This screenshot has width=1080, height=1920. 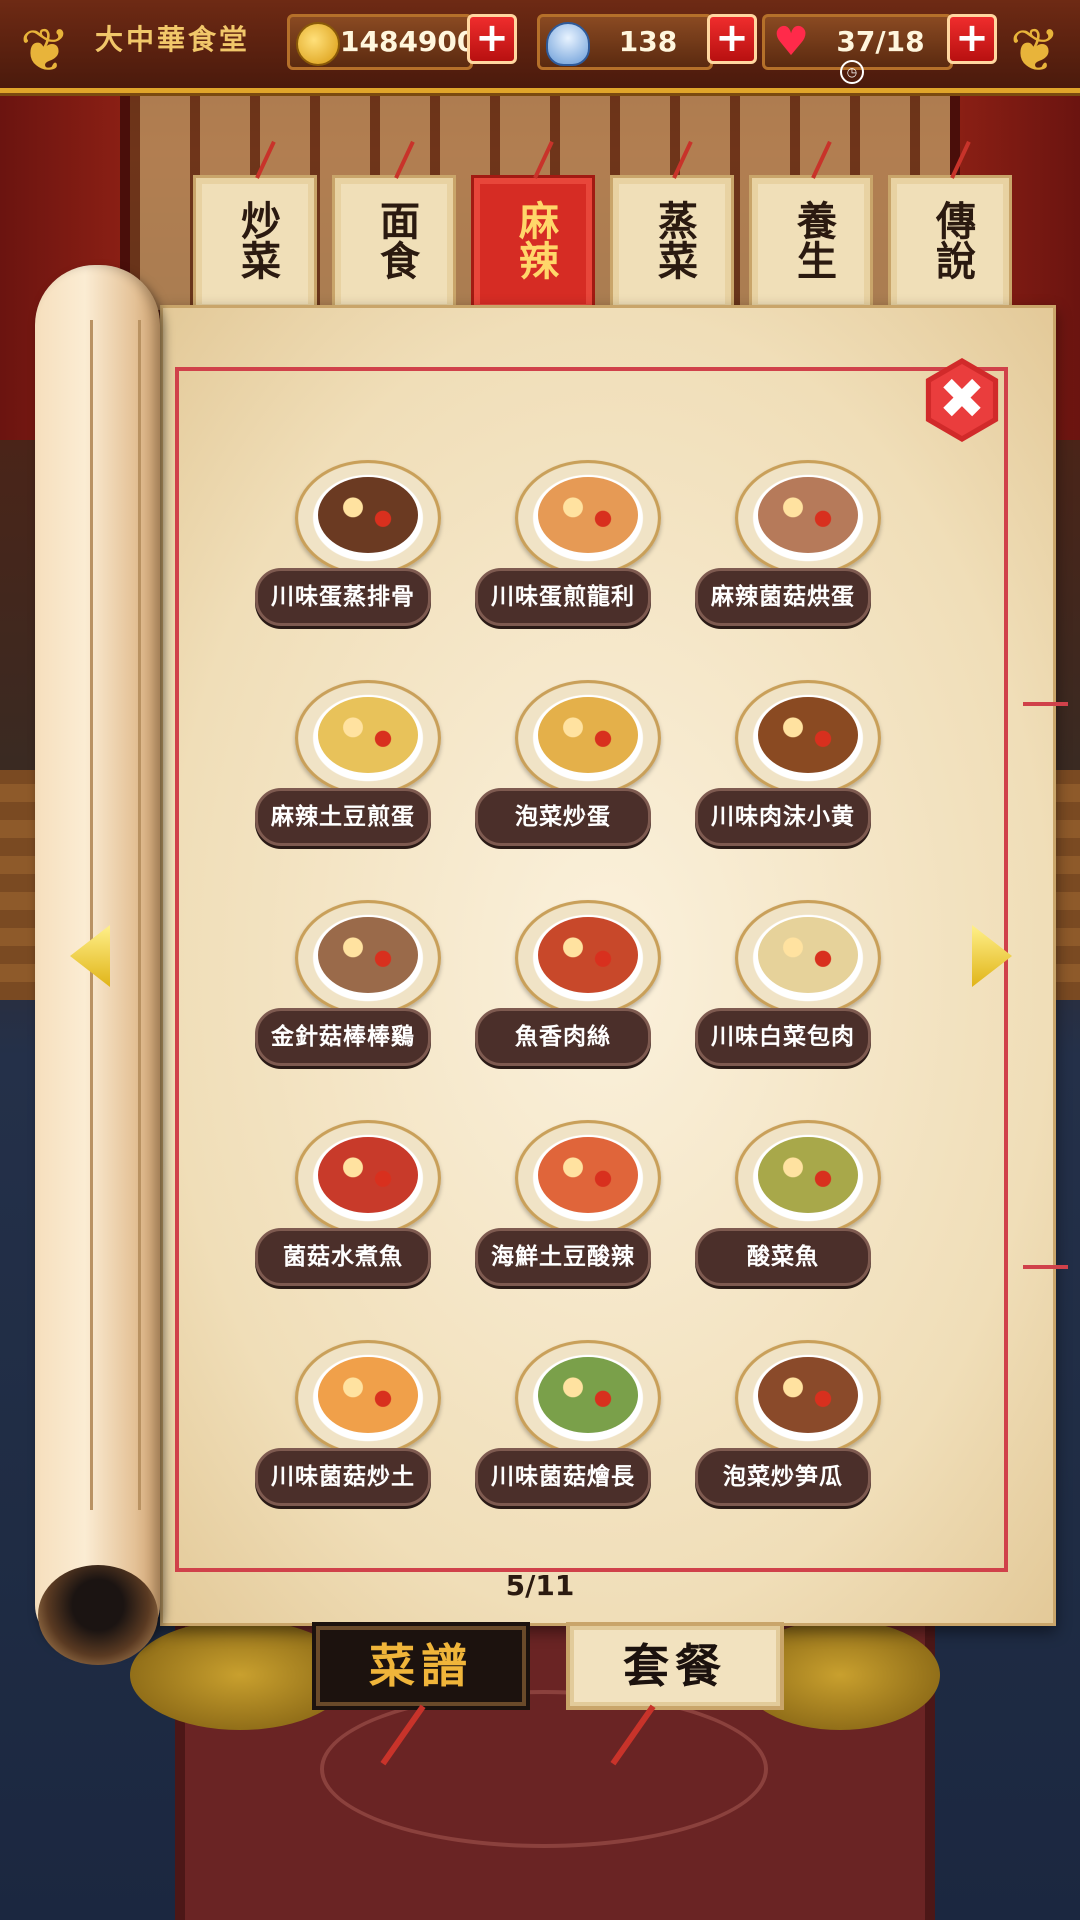 I want to click on recipe-card: 魚香肉絲, so click(x=575, y=990).